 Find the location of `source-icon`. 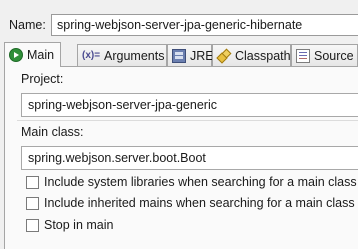

source-icon is located at coordinates (303, 55).